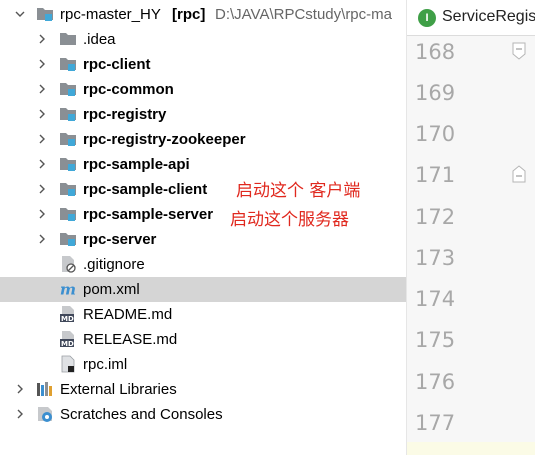  Describe the element at coordinates (488, 16) in the screenshot. I see `tab-label: ServiceRegis` at that location.